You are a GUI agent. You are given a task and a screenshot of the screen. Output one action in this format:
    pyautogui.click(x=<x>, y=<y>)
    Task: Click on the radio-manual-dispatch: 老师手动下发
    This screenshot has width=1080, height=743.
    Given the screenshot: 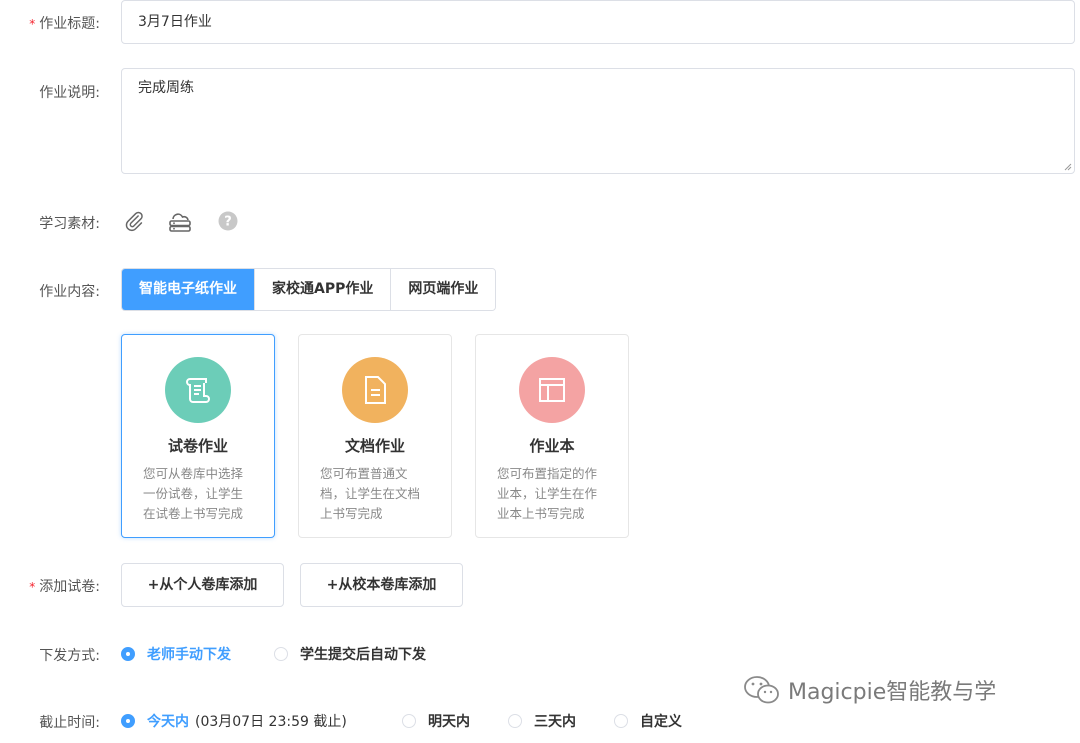 What is the action you would take?
    pyautogui.click(x=176, y=654)
    